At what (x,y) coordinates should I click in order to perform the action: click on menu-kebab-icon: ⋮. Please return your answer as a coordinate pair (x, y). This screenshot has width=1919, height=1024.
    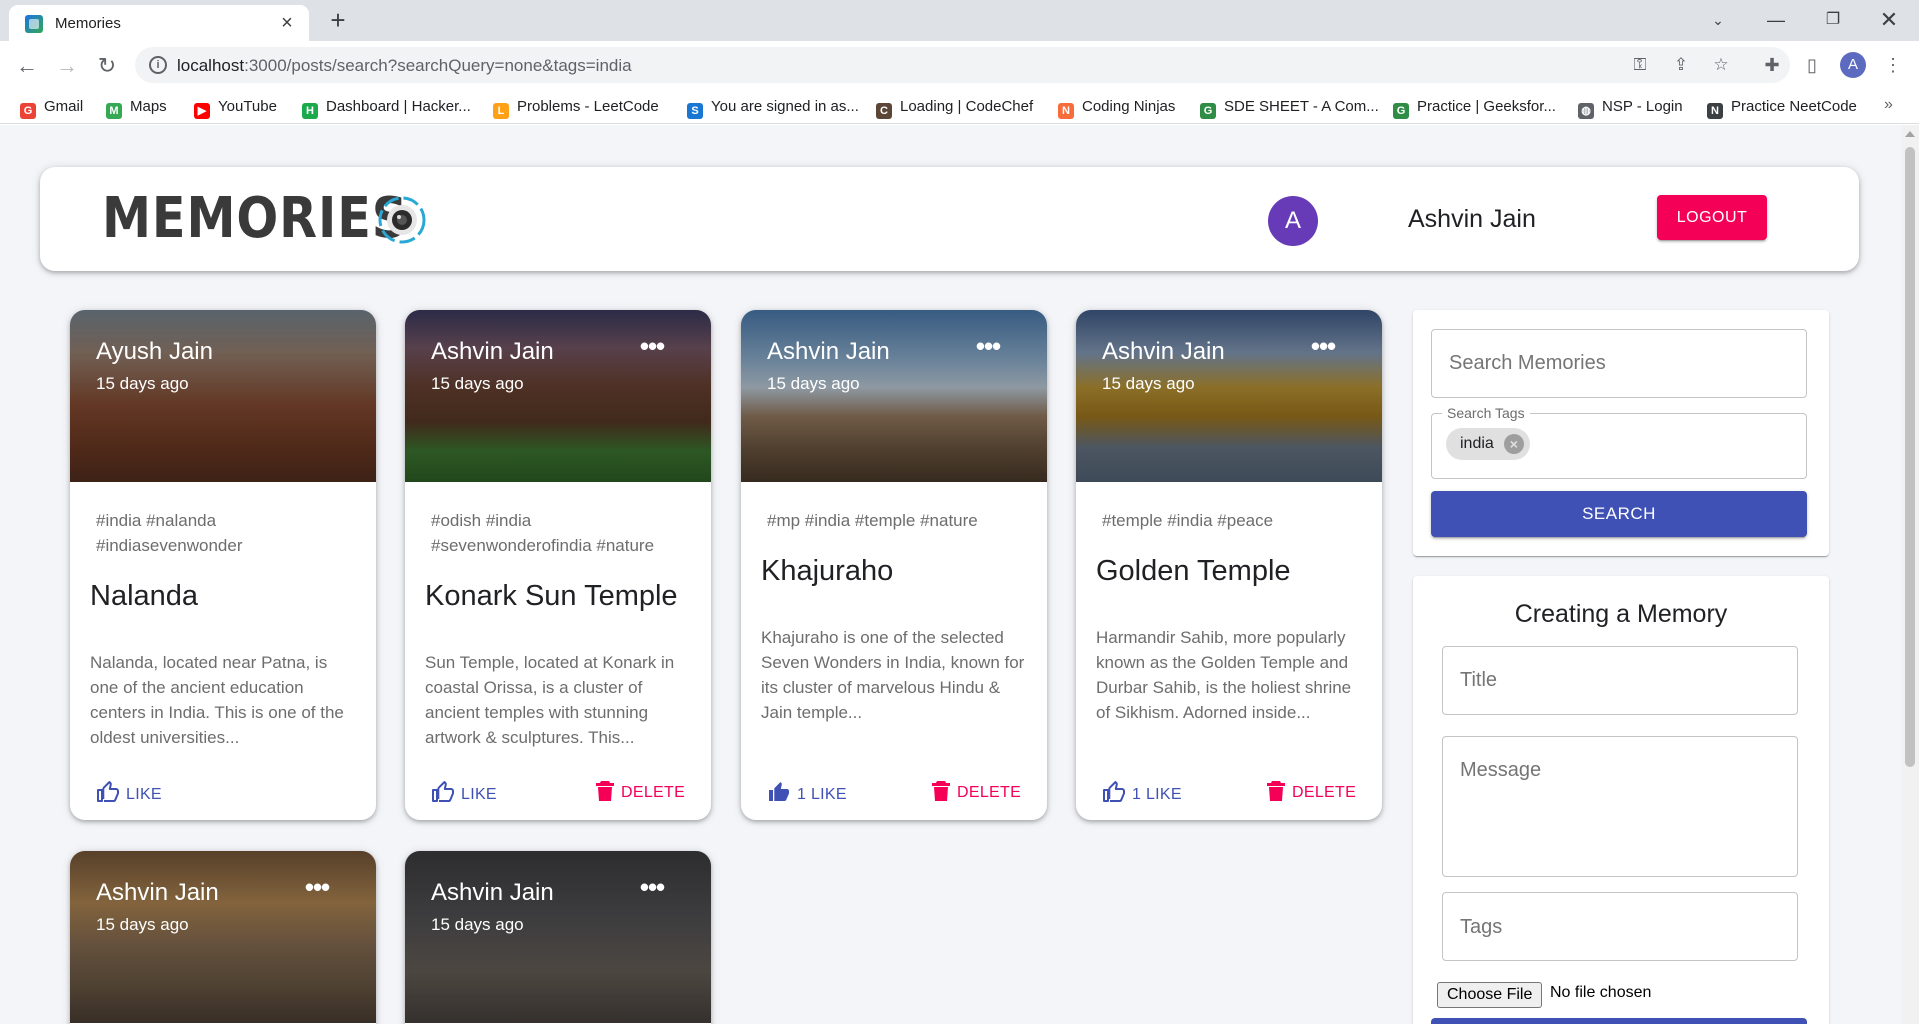
    Looking at the image, I should click on (1893, 65).